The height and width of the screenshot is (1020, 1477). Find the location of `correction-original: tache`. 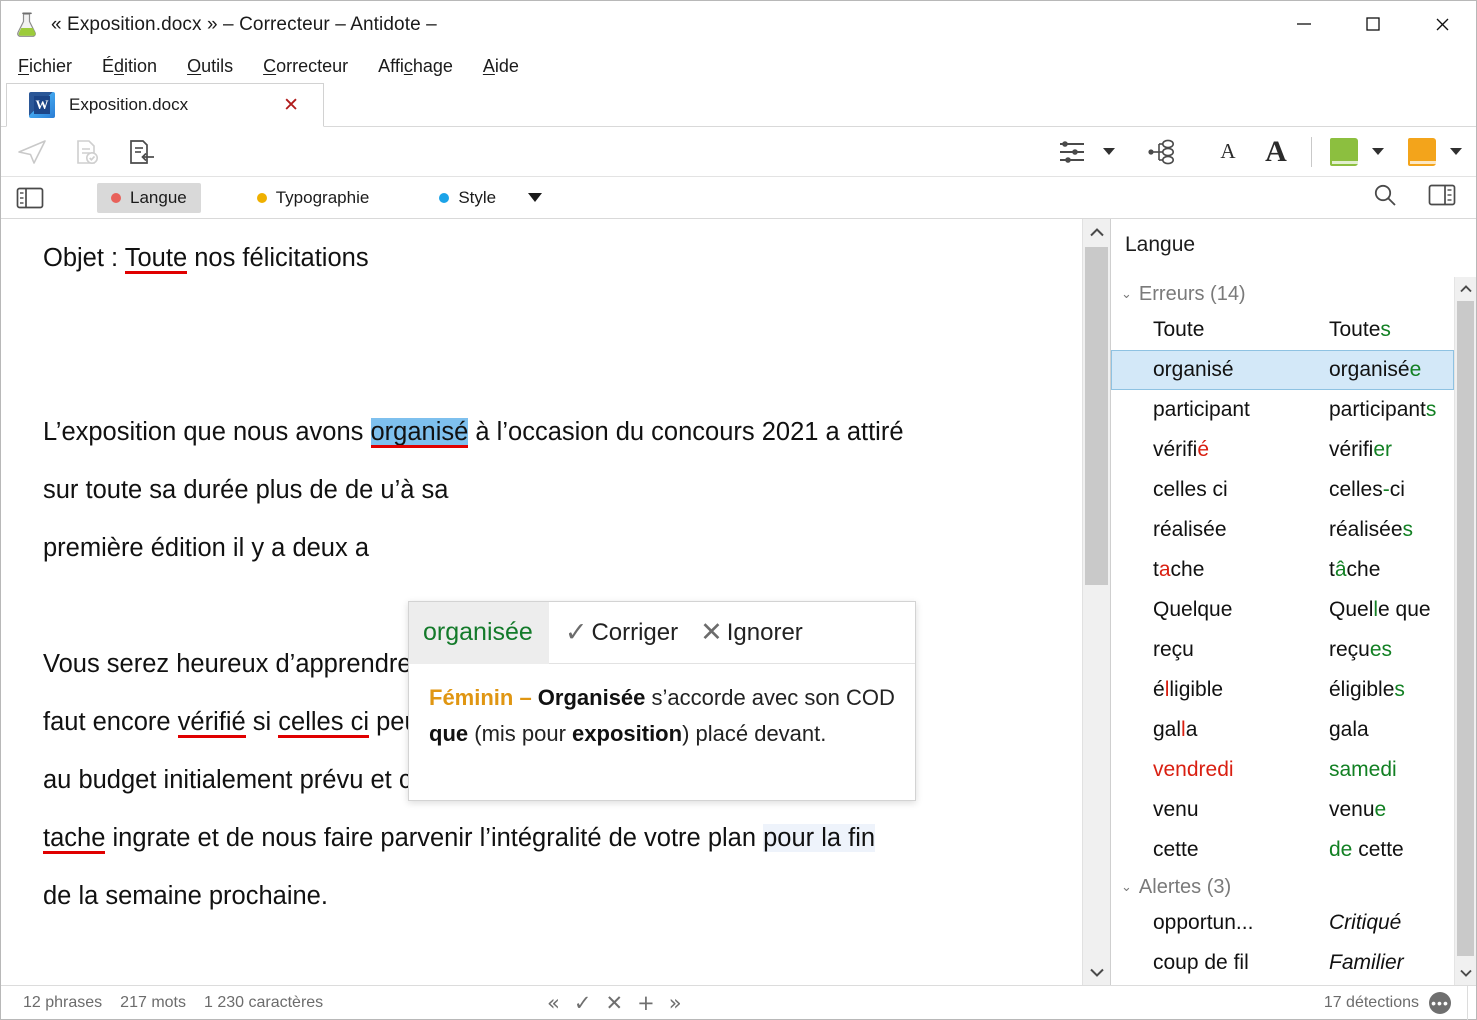

correction-original: tache is located at coordinates (1241, 570).